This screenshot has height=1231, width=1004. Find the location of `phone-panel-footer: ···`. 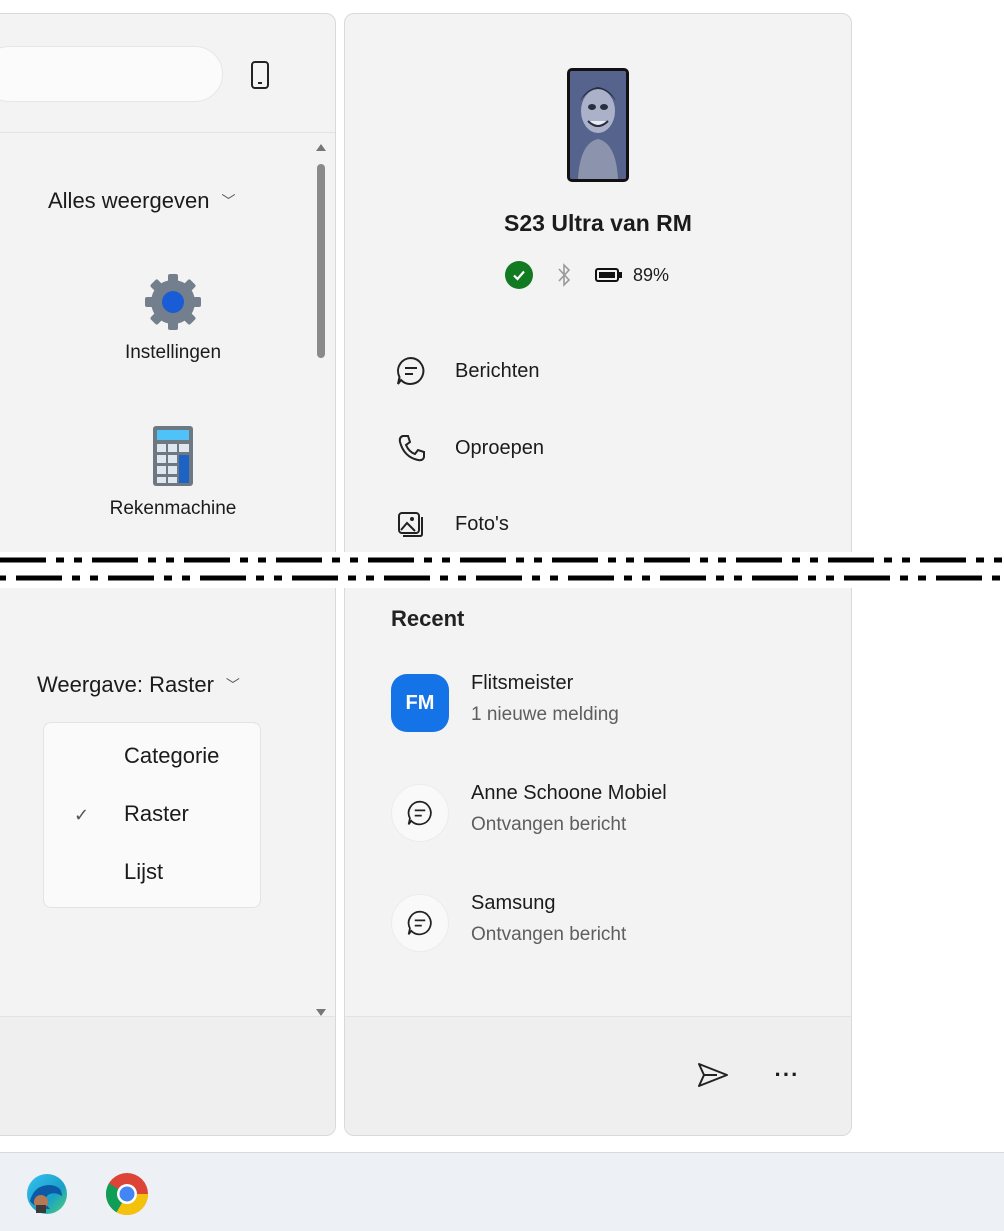

phone-panel-footer: ··· is located at coordinates (598, 1075).